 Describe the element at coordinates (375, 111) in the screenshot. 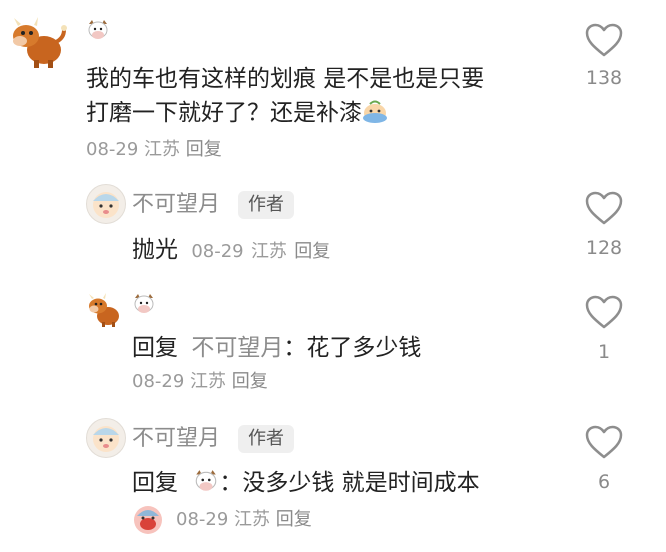

I see `crying-emoji-icon` at that location.